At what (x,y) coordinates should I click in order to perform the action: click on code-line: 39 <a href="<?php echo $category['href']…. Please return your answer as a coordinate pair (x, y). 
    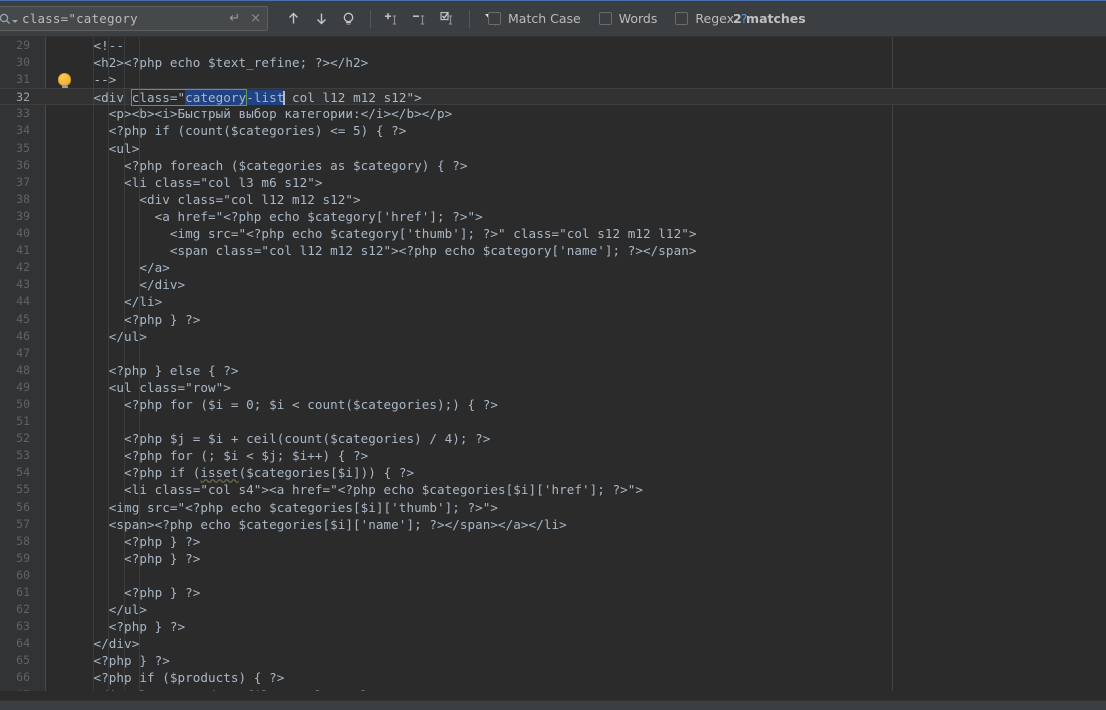
    Looking at the image, I should click on (553, 216).